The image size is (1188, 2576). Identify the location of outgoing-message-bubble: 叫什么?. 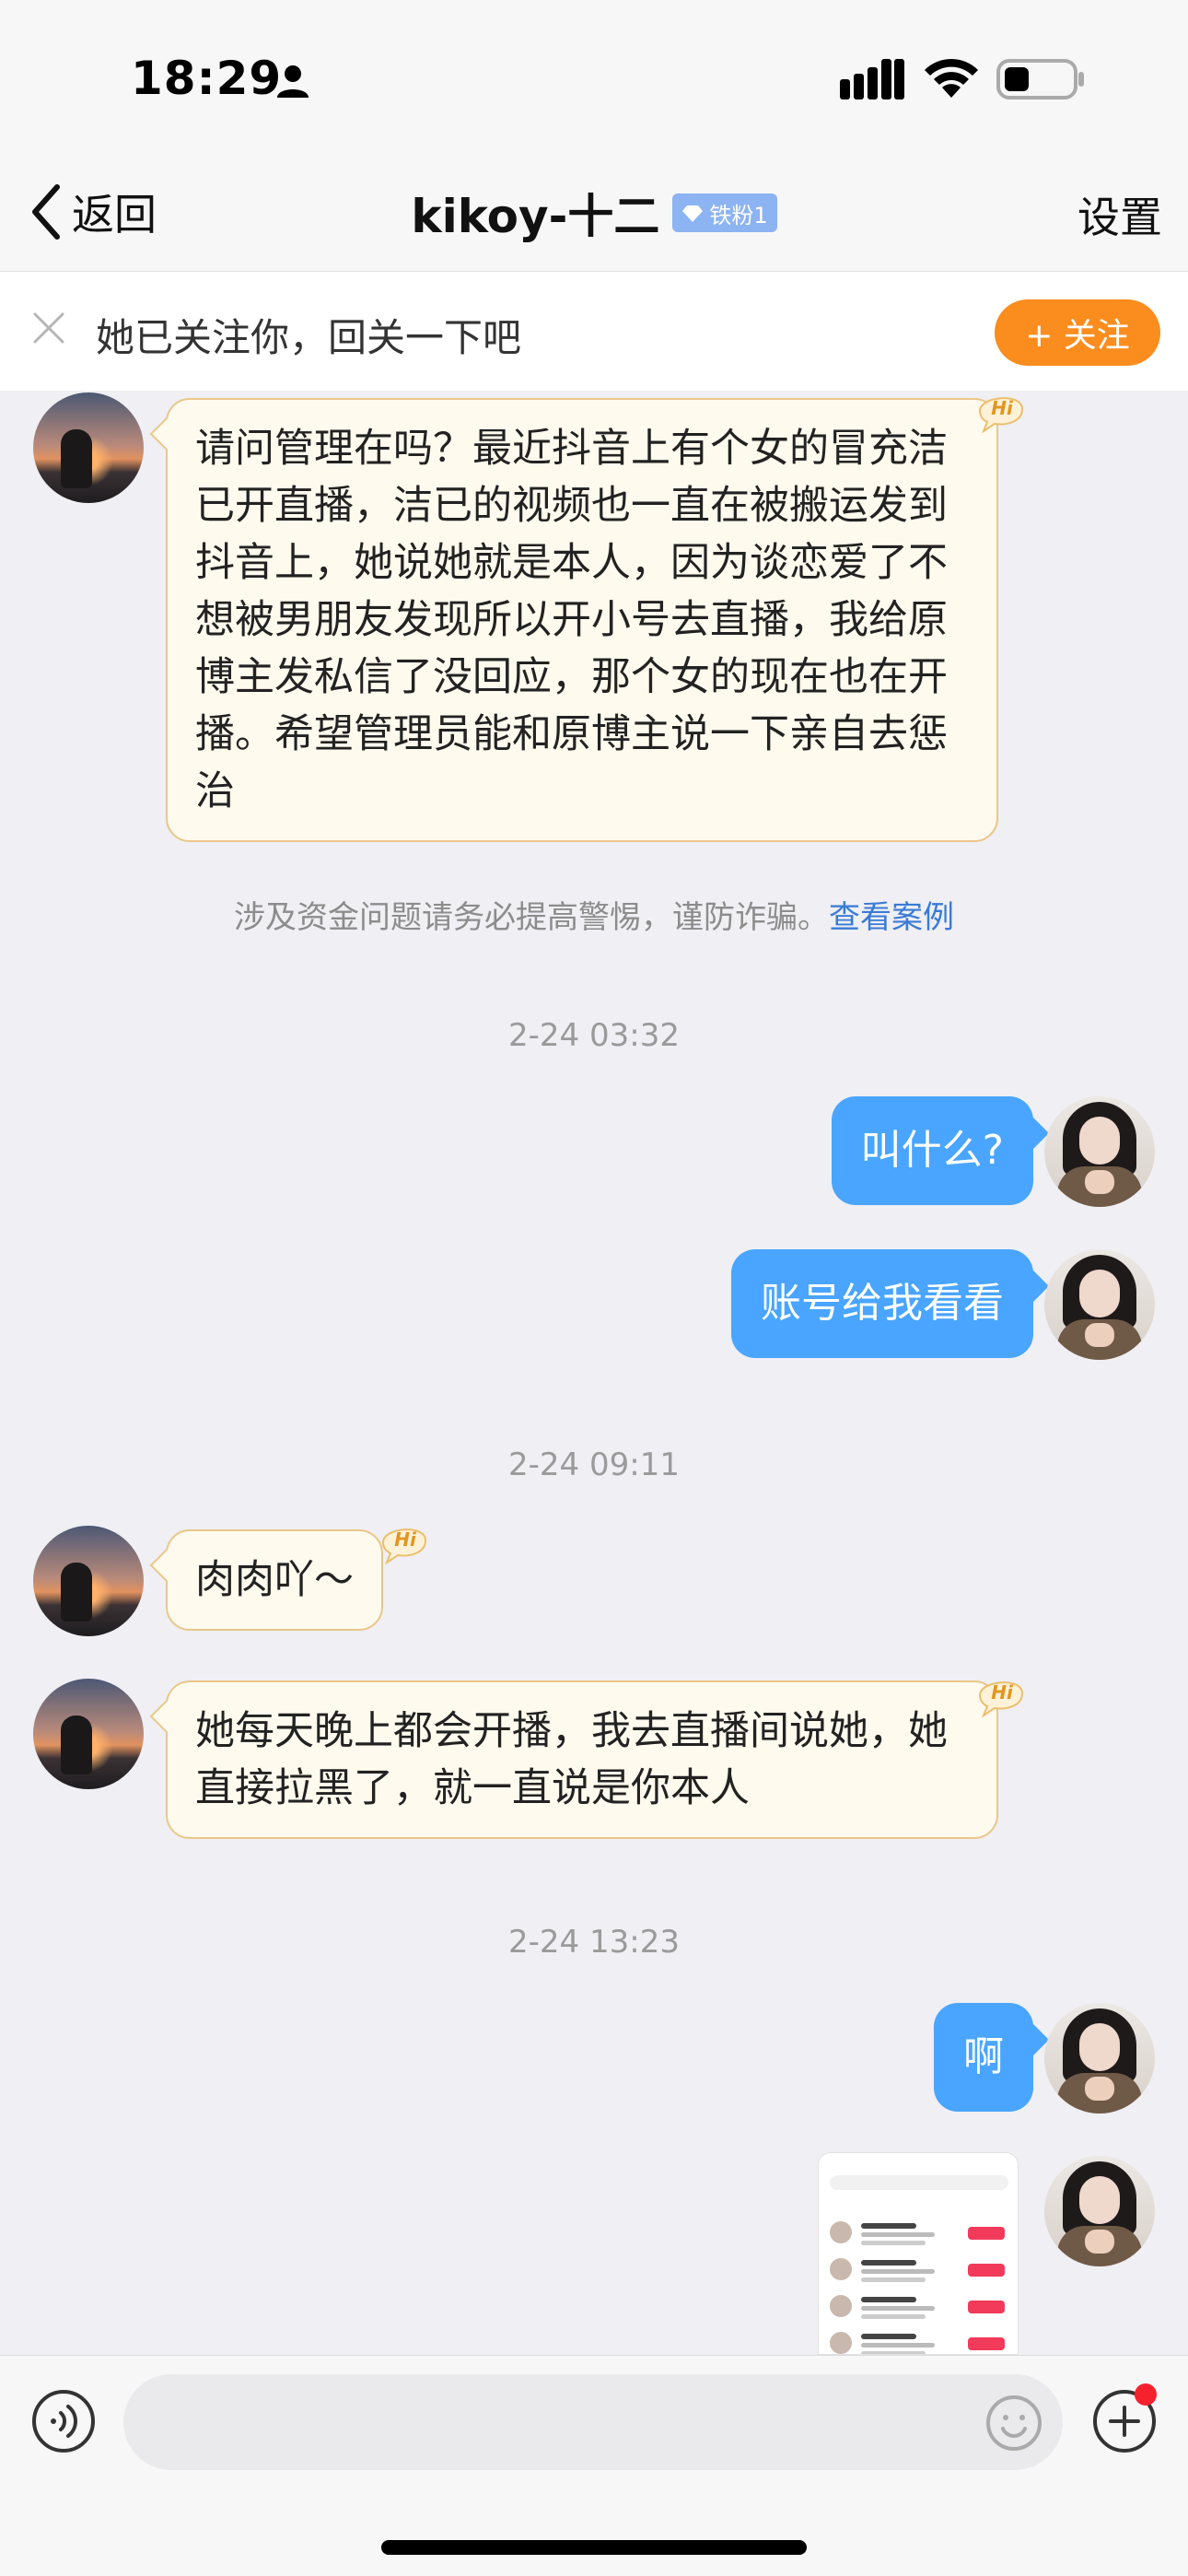
(932, 1150).